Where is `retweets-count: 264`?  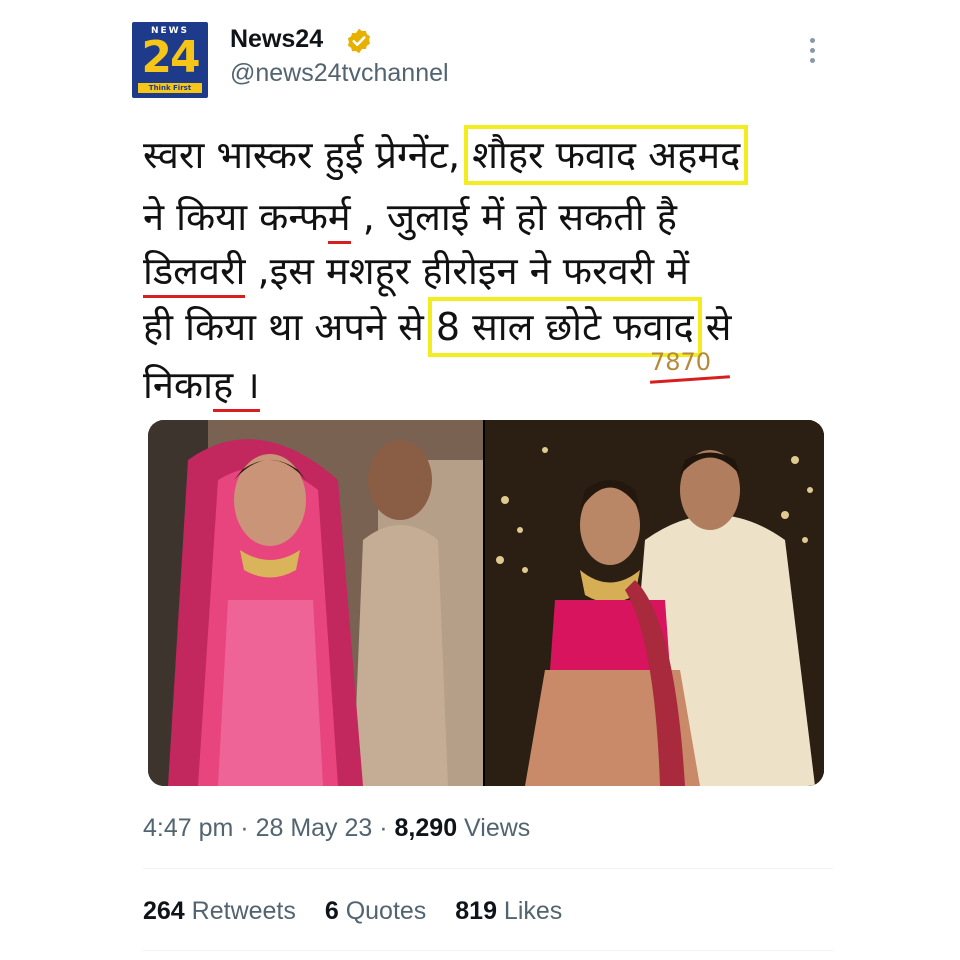 retweets-count: 264 is located at coordinates (164, 911).